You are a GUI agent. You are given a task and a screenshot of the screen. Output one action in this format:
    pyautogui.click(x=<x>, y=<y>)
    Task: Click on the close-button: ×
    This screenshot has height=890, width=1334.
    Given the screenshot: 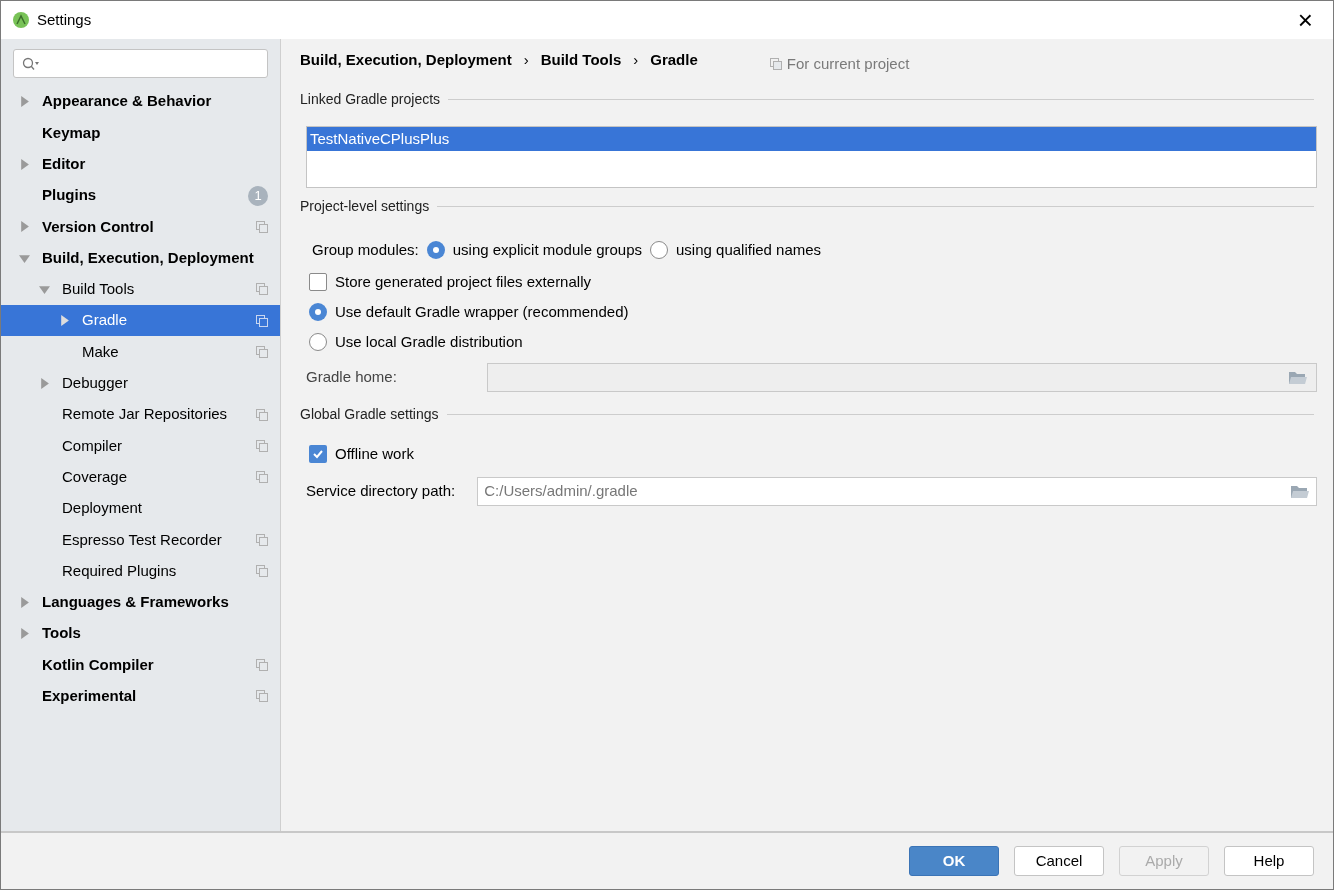 What is the action you would take?
    pyautogui.click(x=1305, y=20)
    